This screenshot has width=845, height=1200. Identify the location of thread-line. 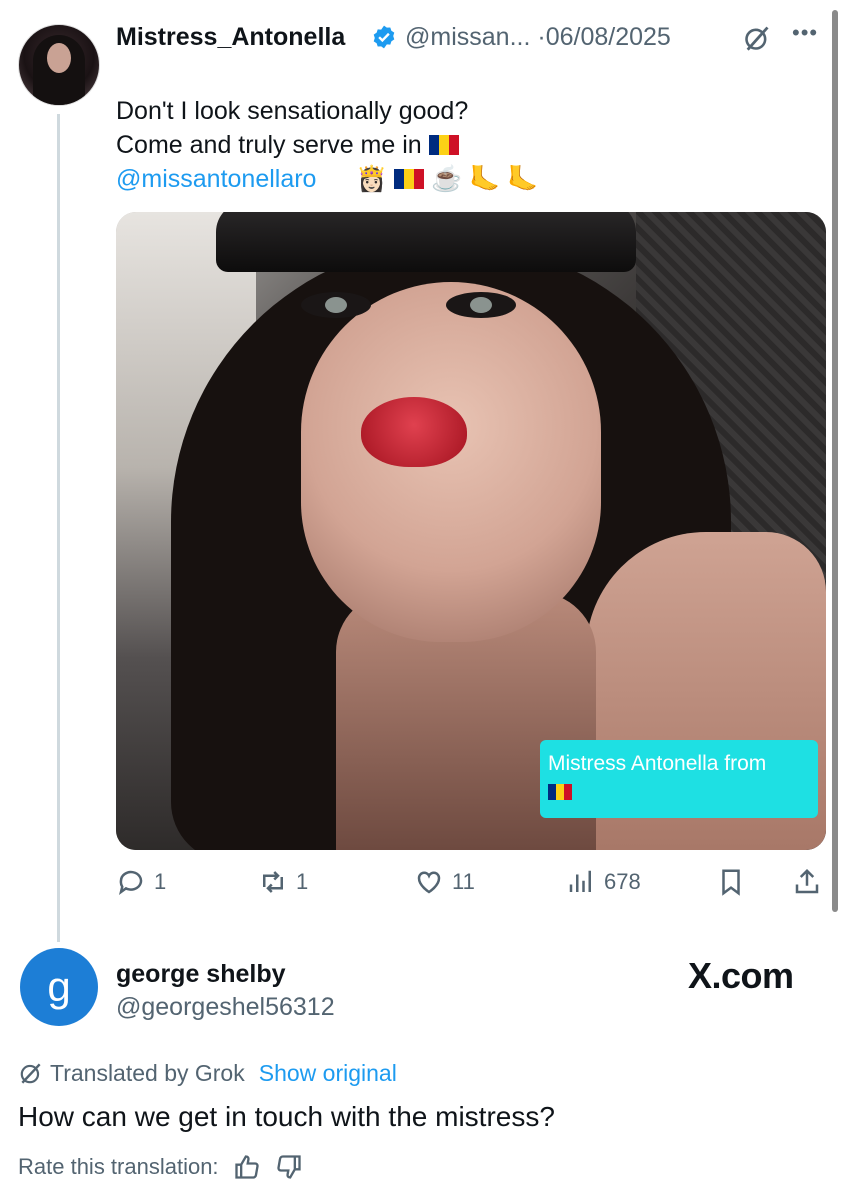
(58, 528).